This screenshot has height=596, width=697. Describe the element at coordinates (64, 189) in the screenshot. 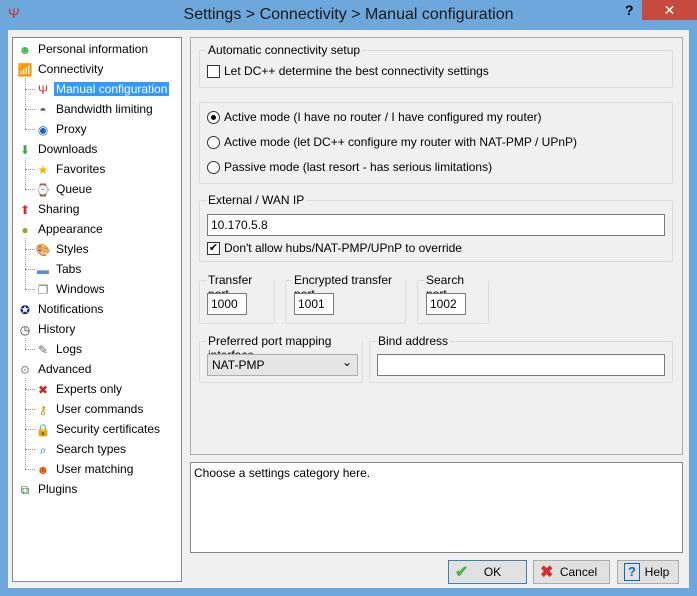

I see `tree-item-queue: ⌚ Queue` at that location.